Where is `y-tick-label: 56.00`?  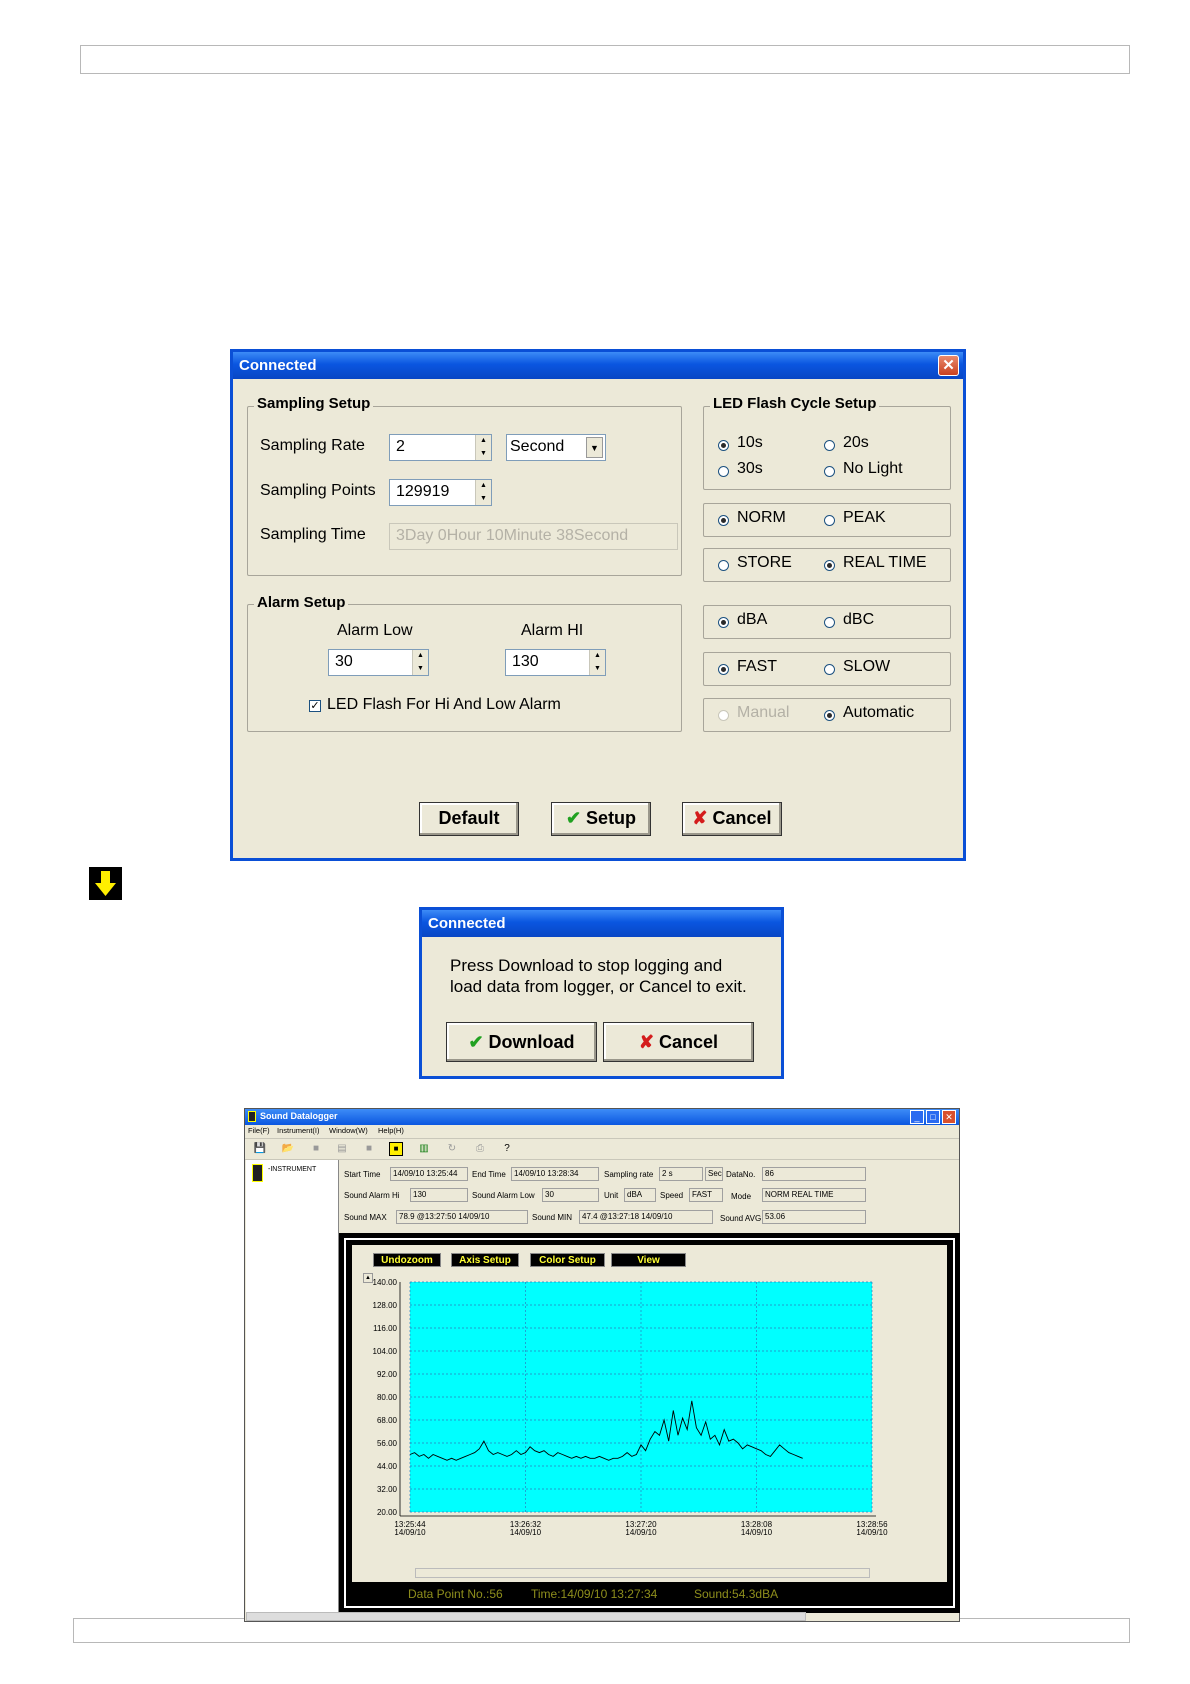
y-tick-label: 56.00 is located at coordinates (387, 1443).